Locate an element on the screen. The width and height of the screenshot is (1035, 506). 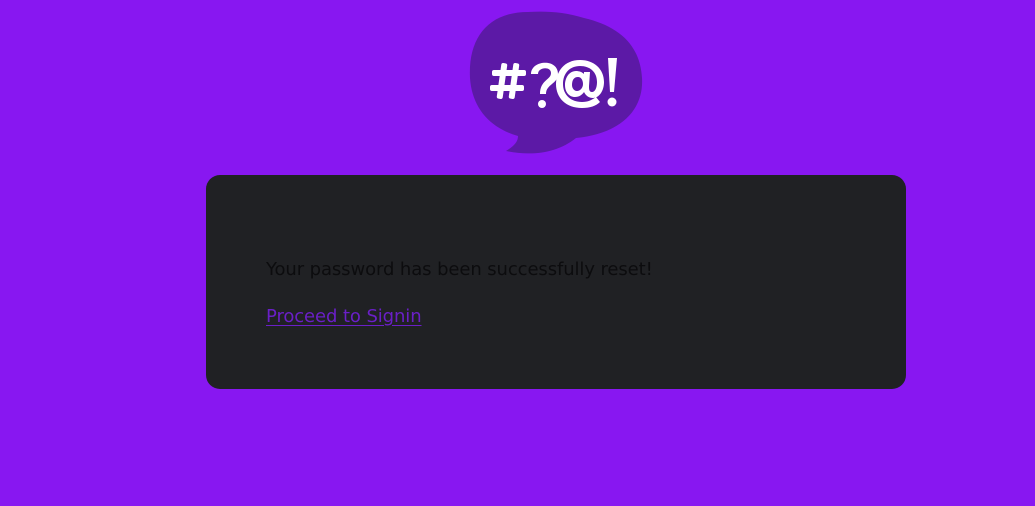
speech-bubble-logo-icon is located at coordinates (557, 82).